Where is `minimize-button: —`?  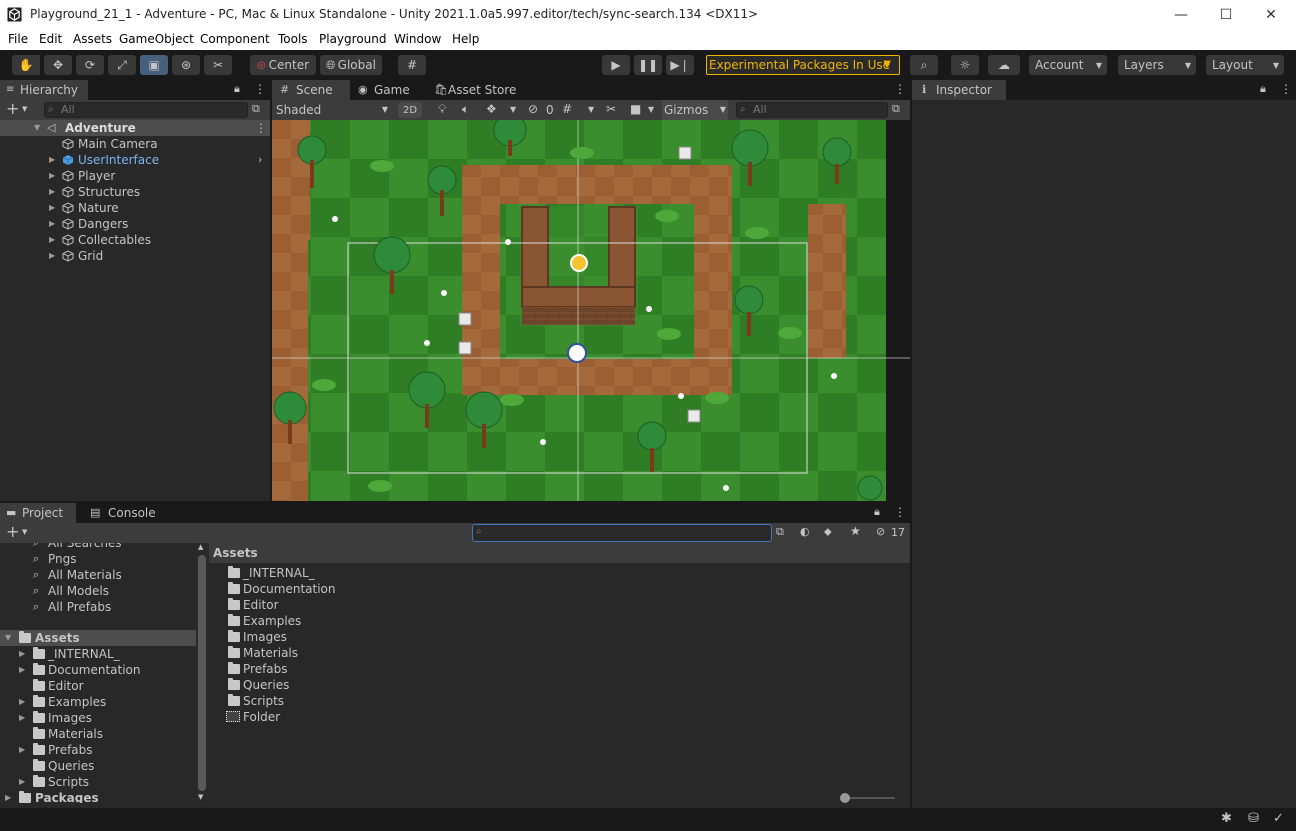 minimize-button: — is located at coordinates (1181, 15).